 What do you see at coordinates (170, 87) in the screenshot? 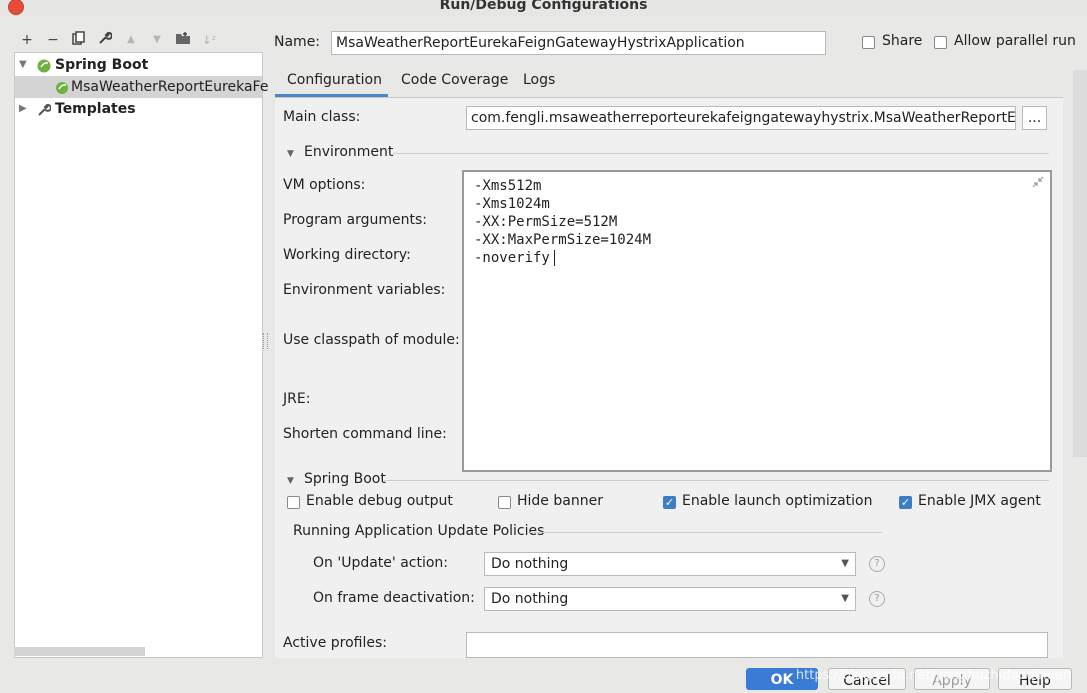
I see `tree-label-app: MsaWeatherReportEurekaFe` at bounding box center [170, 87].